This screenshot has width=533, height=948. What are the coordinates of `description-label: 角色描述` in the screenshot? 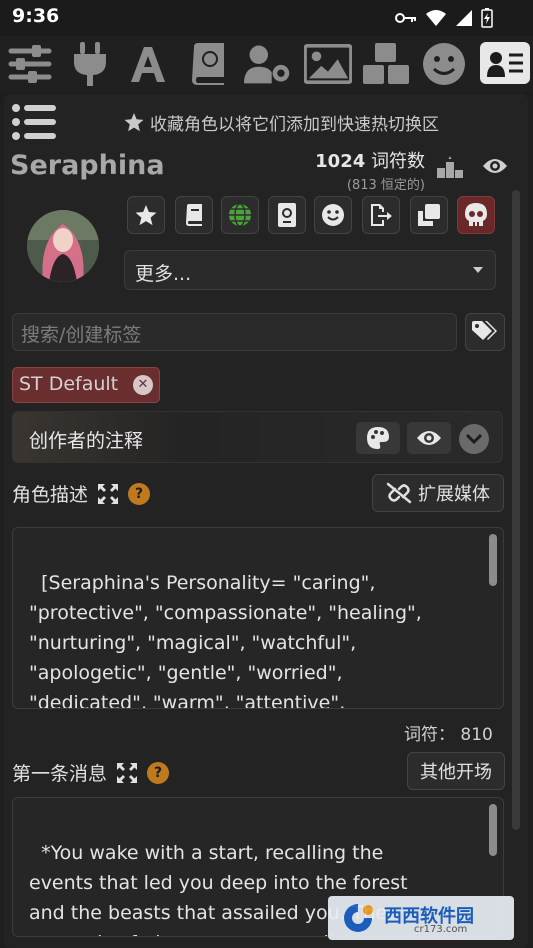 It's located at (50, 495).